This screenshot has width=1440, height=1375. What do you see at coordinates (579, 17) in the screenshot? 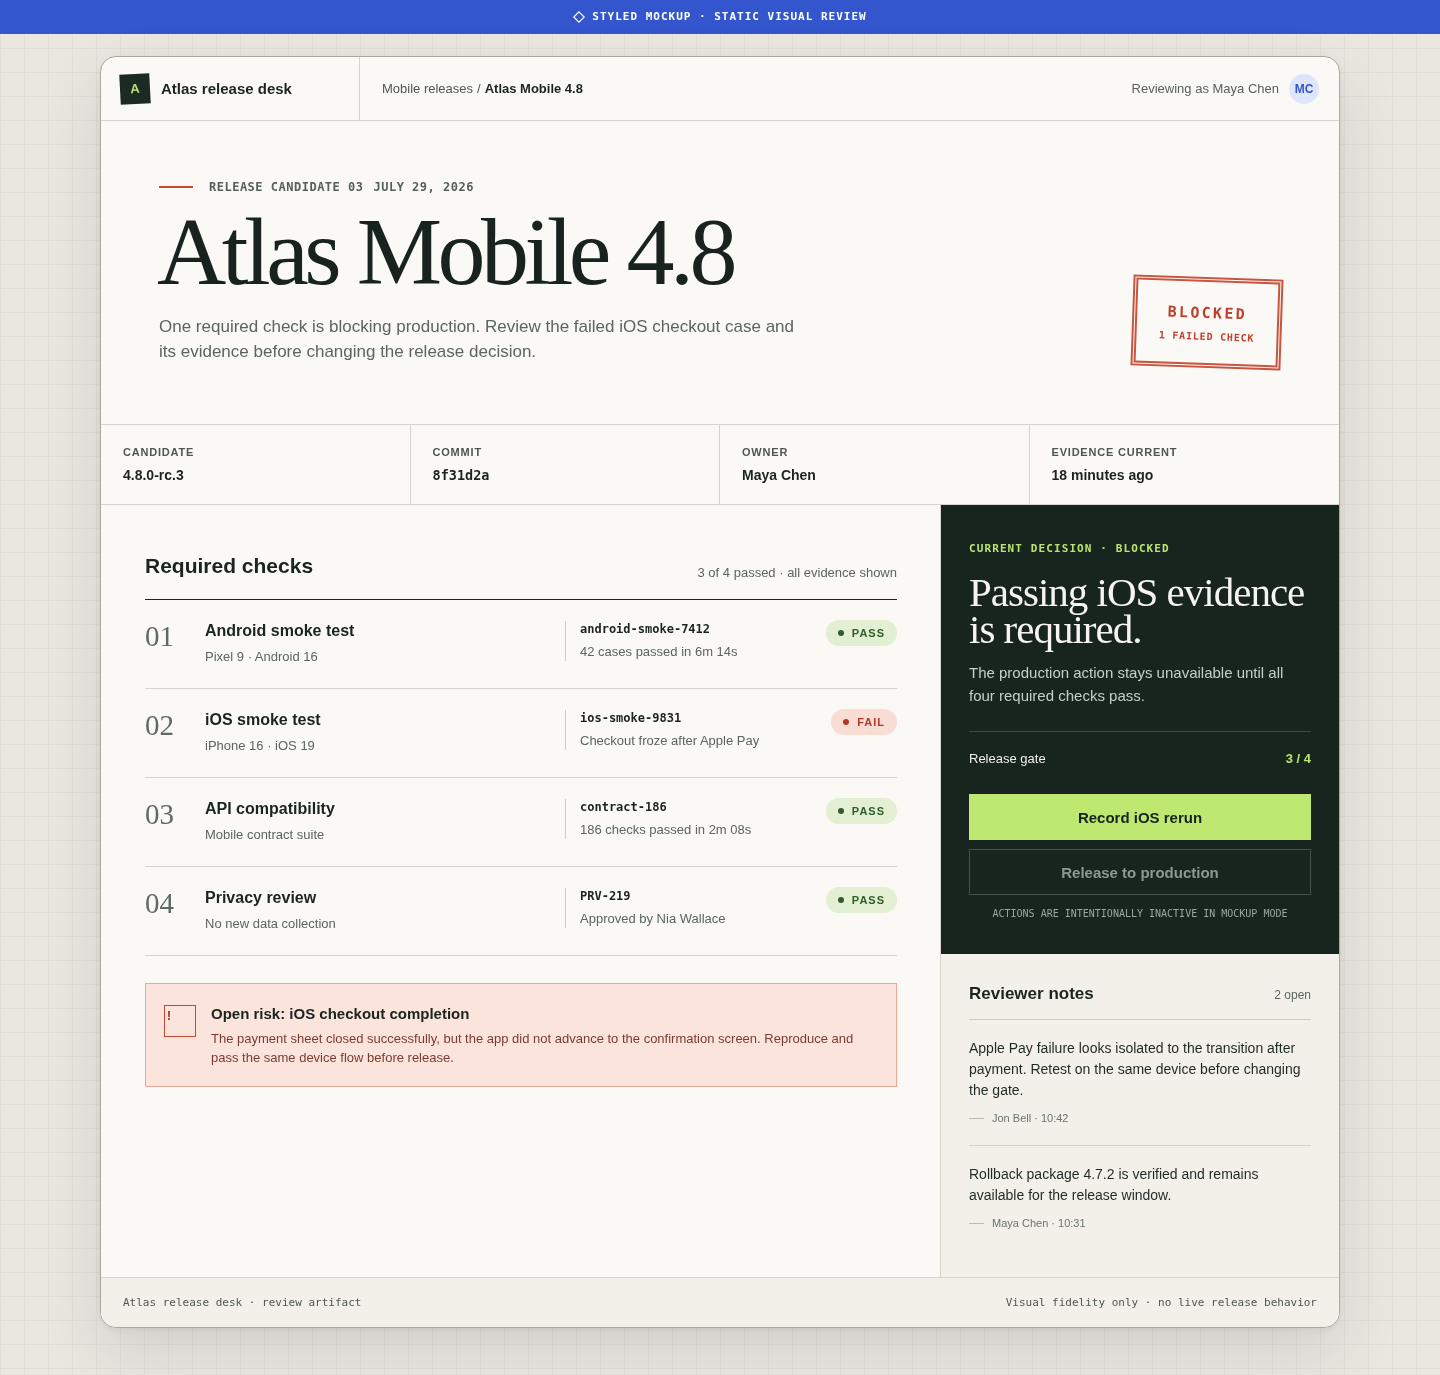
I see `diamond-icon` at bounding box center [579, 17].